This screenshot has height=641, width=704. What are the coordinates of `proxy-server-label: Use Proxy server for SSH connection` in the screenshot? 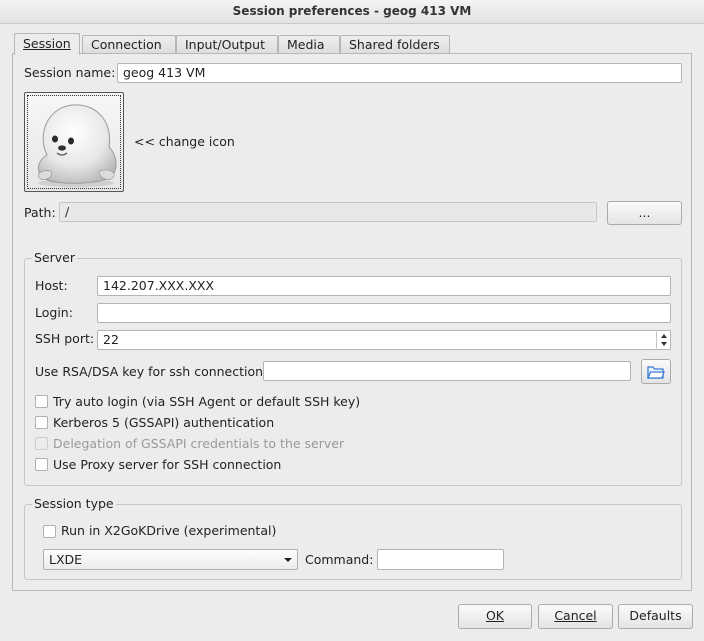 It's located at (167, 464).